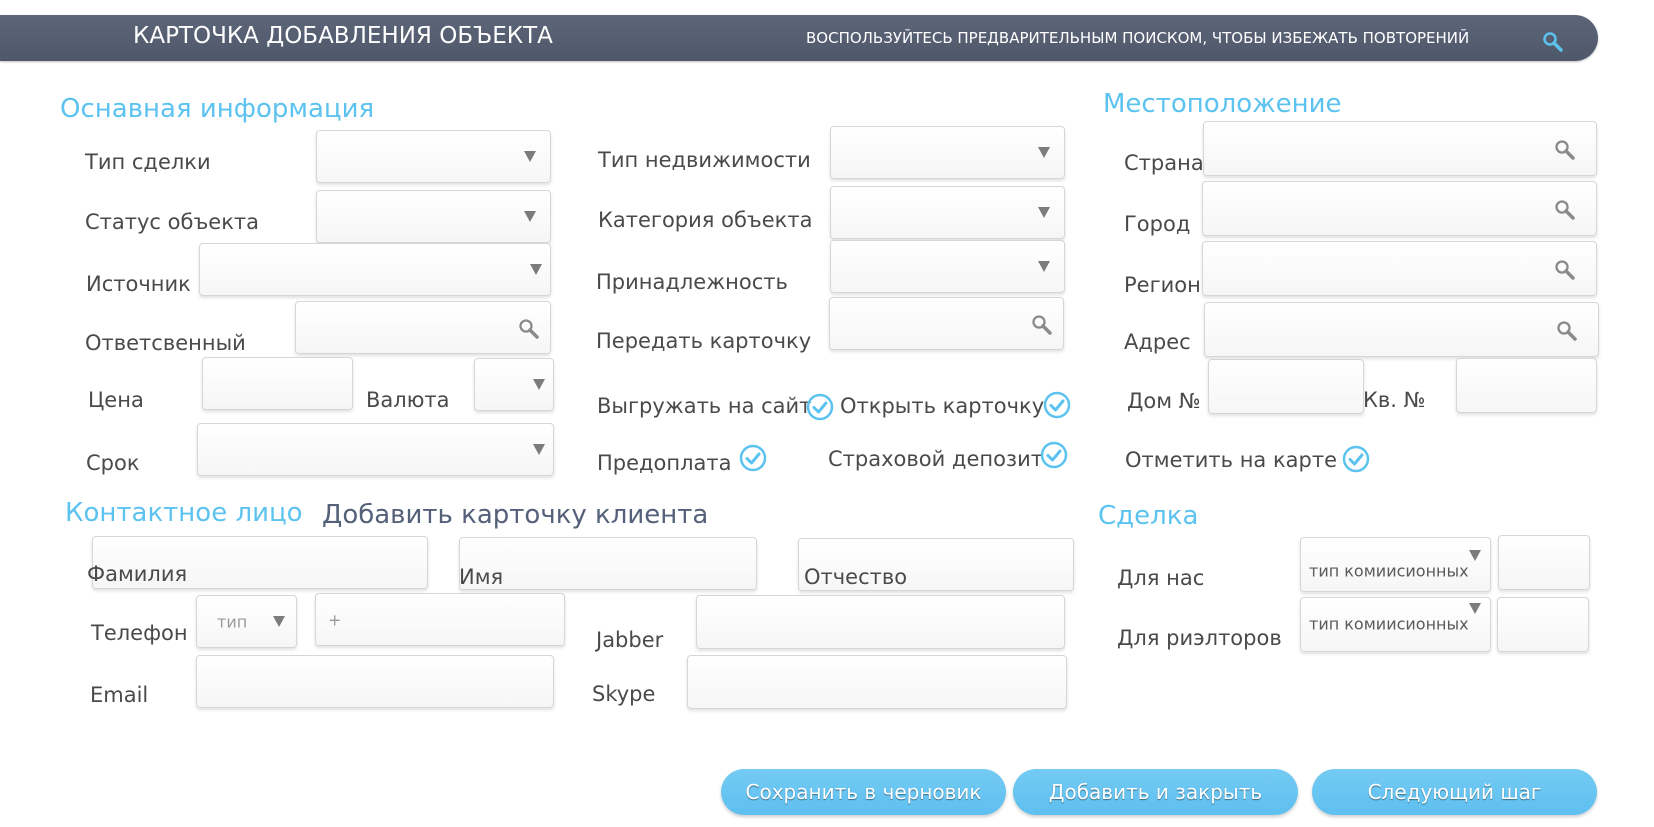 The height and width of the screenshot is (827, 1654). I want to click on prepayment-check-icon, so click(753, 458).